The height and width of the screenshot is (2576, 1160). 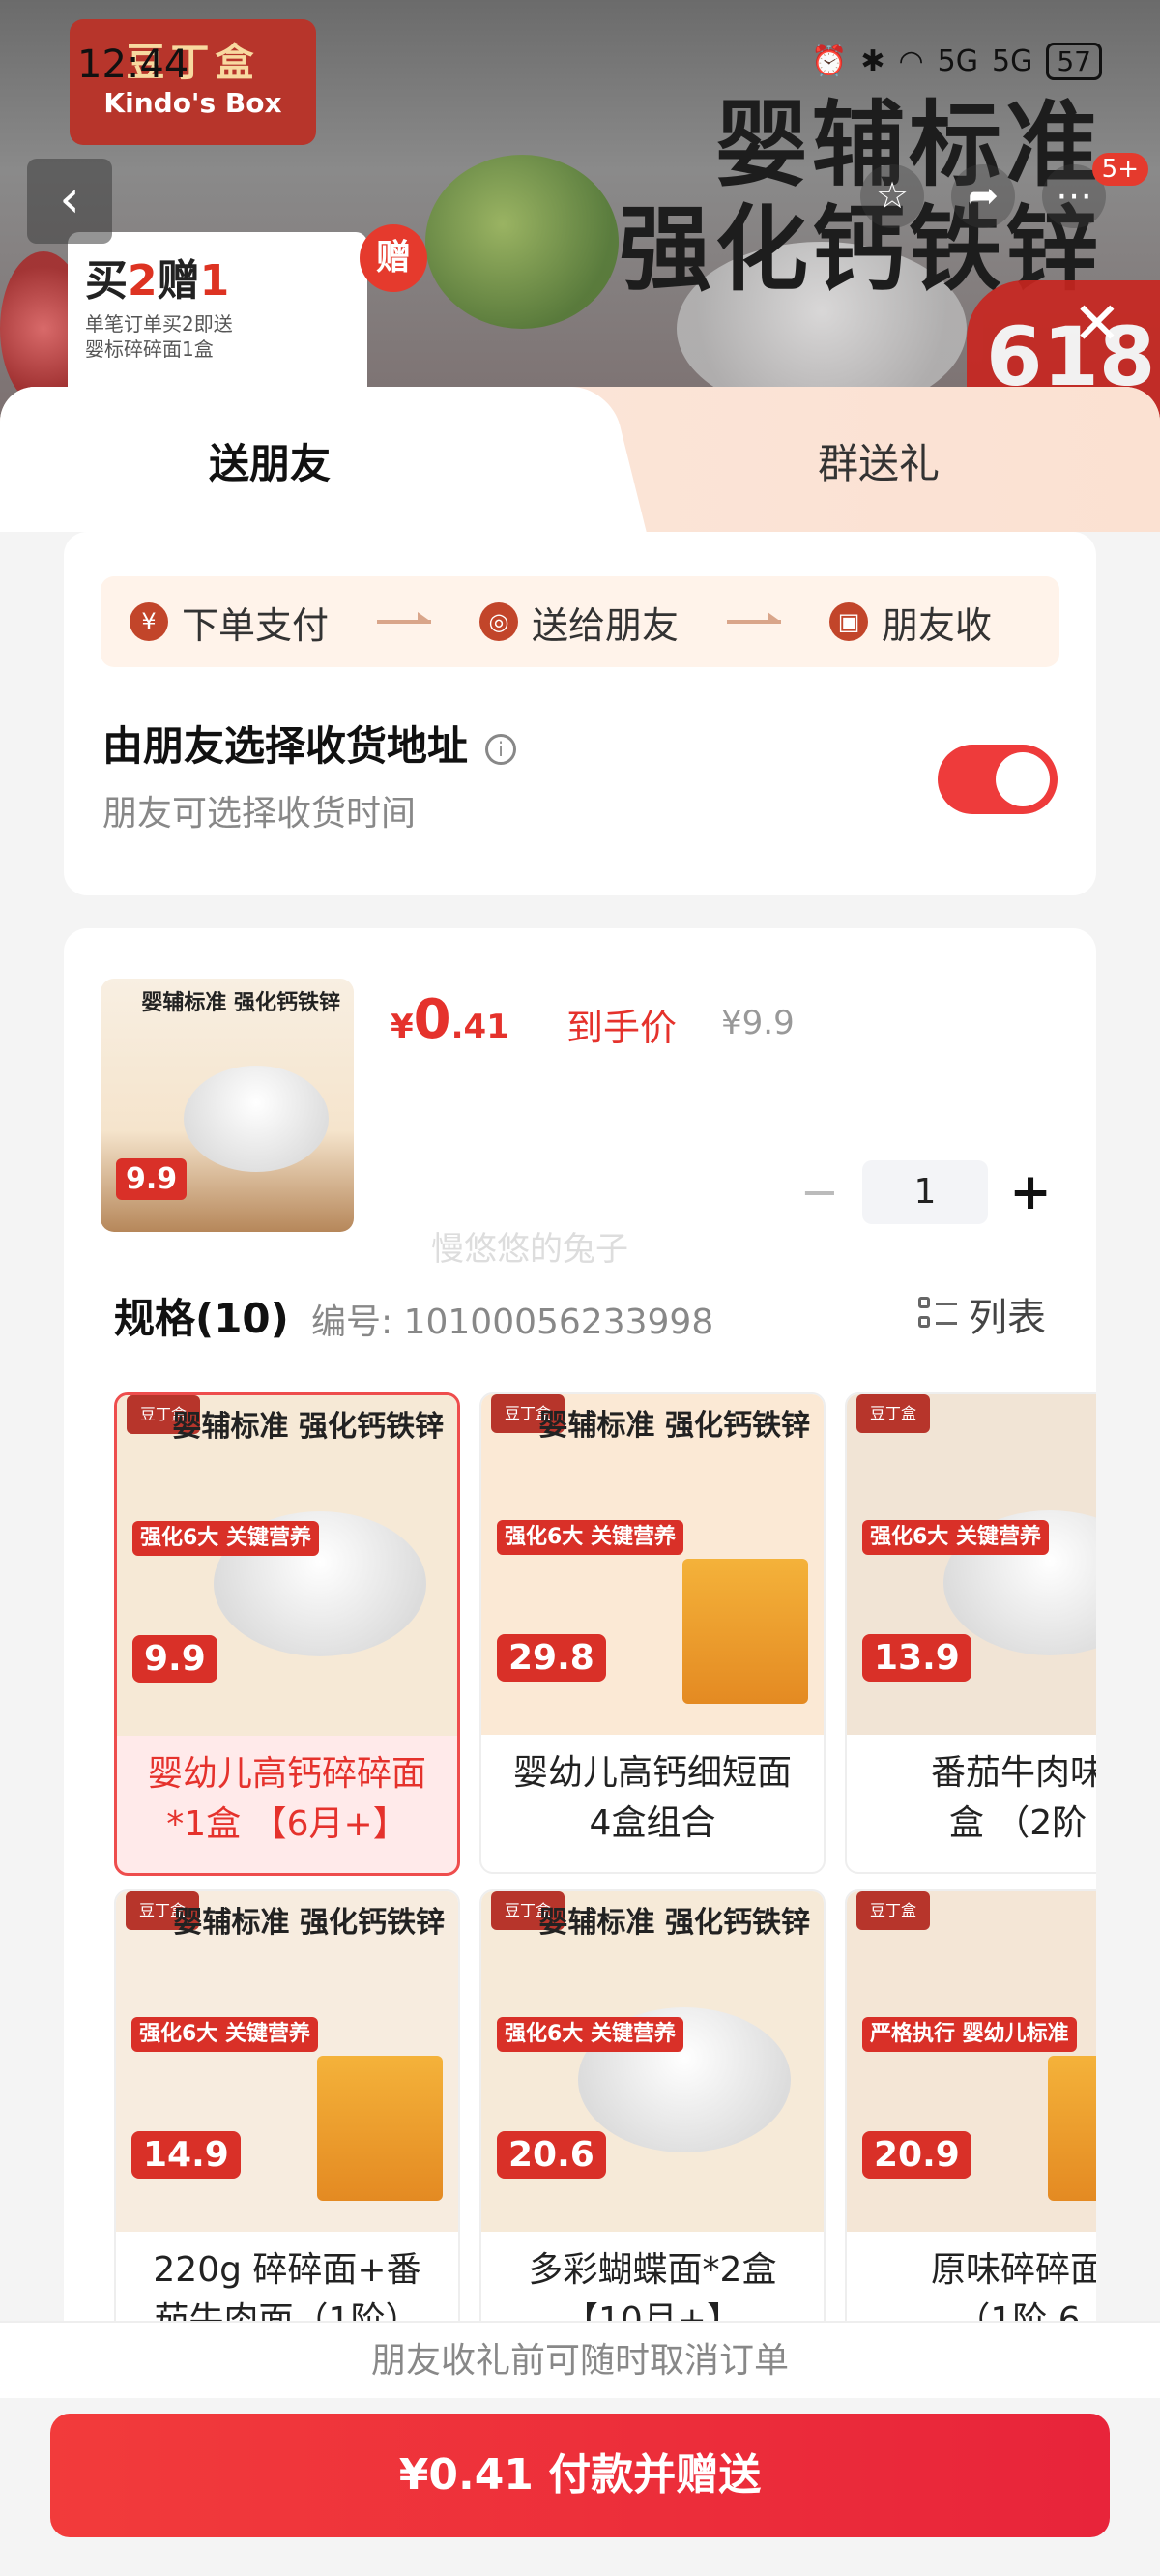 What do you see at coordinates (879, 460) in the screenshot?
I see `tab-group-gift: 群送礼` at bounding box center [879, 460].